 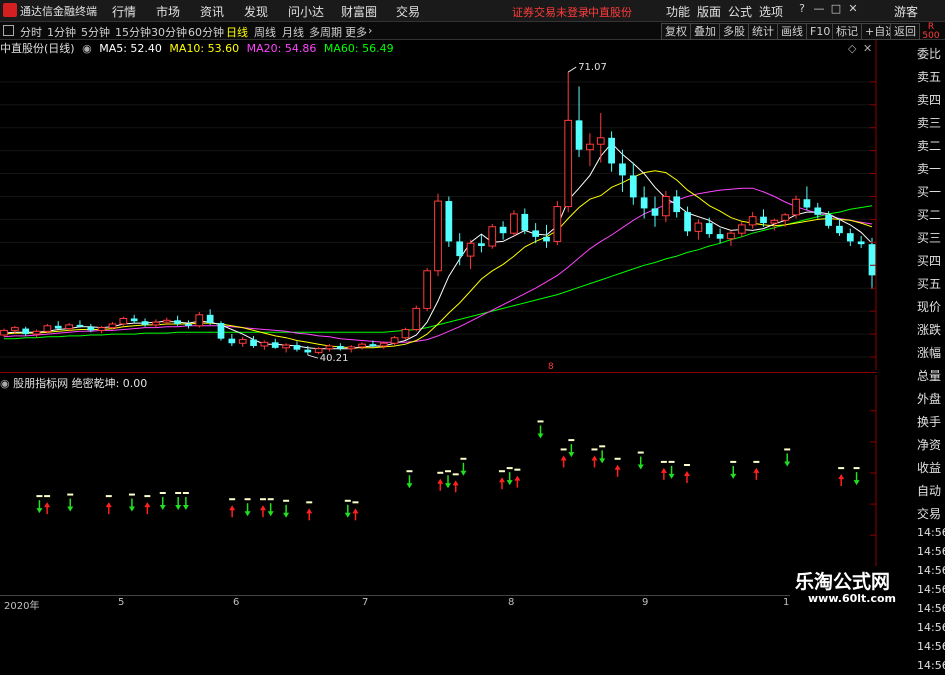 I want to click on quote-field-label: 卖三, so click(x=929, y=123).